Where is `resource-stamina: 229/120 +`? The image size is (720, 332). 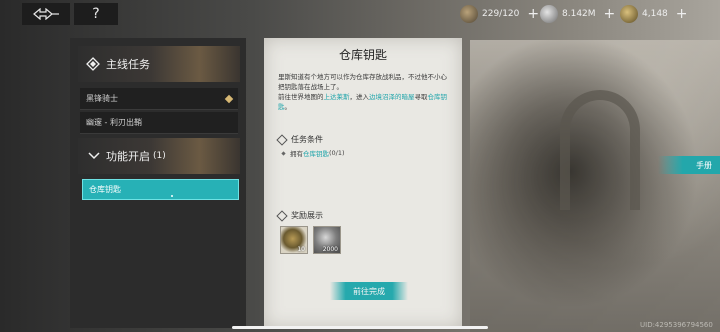
resource-stamina: 229/120 + is located at coordinates (499, 14).